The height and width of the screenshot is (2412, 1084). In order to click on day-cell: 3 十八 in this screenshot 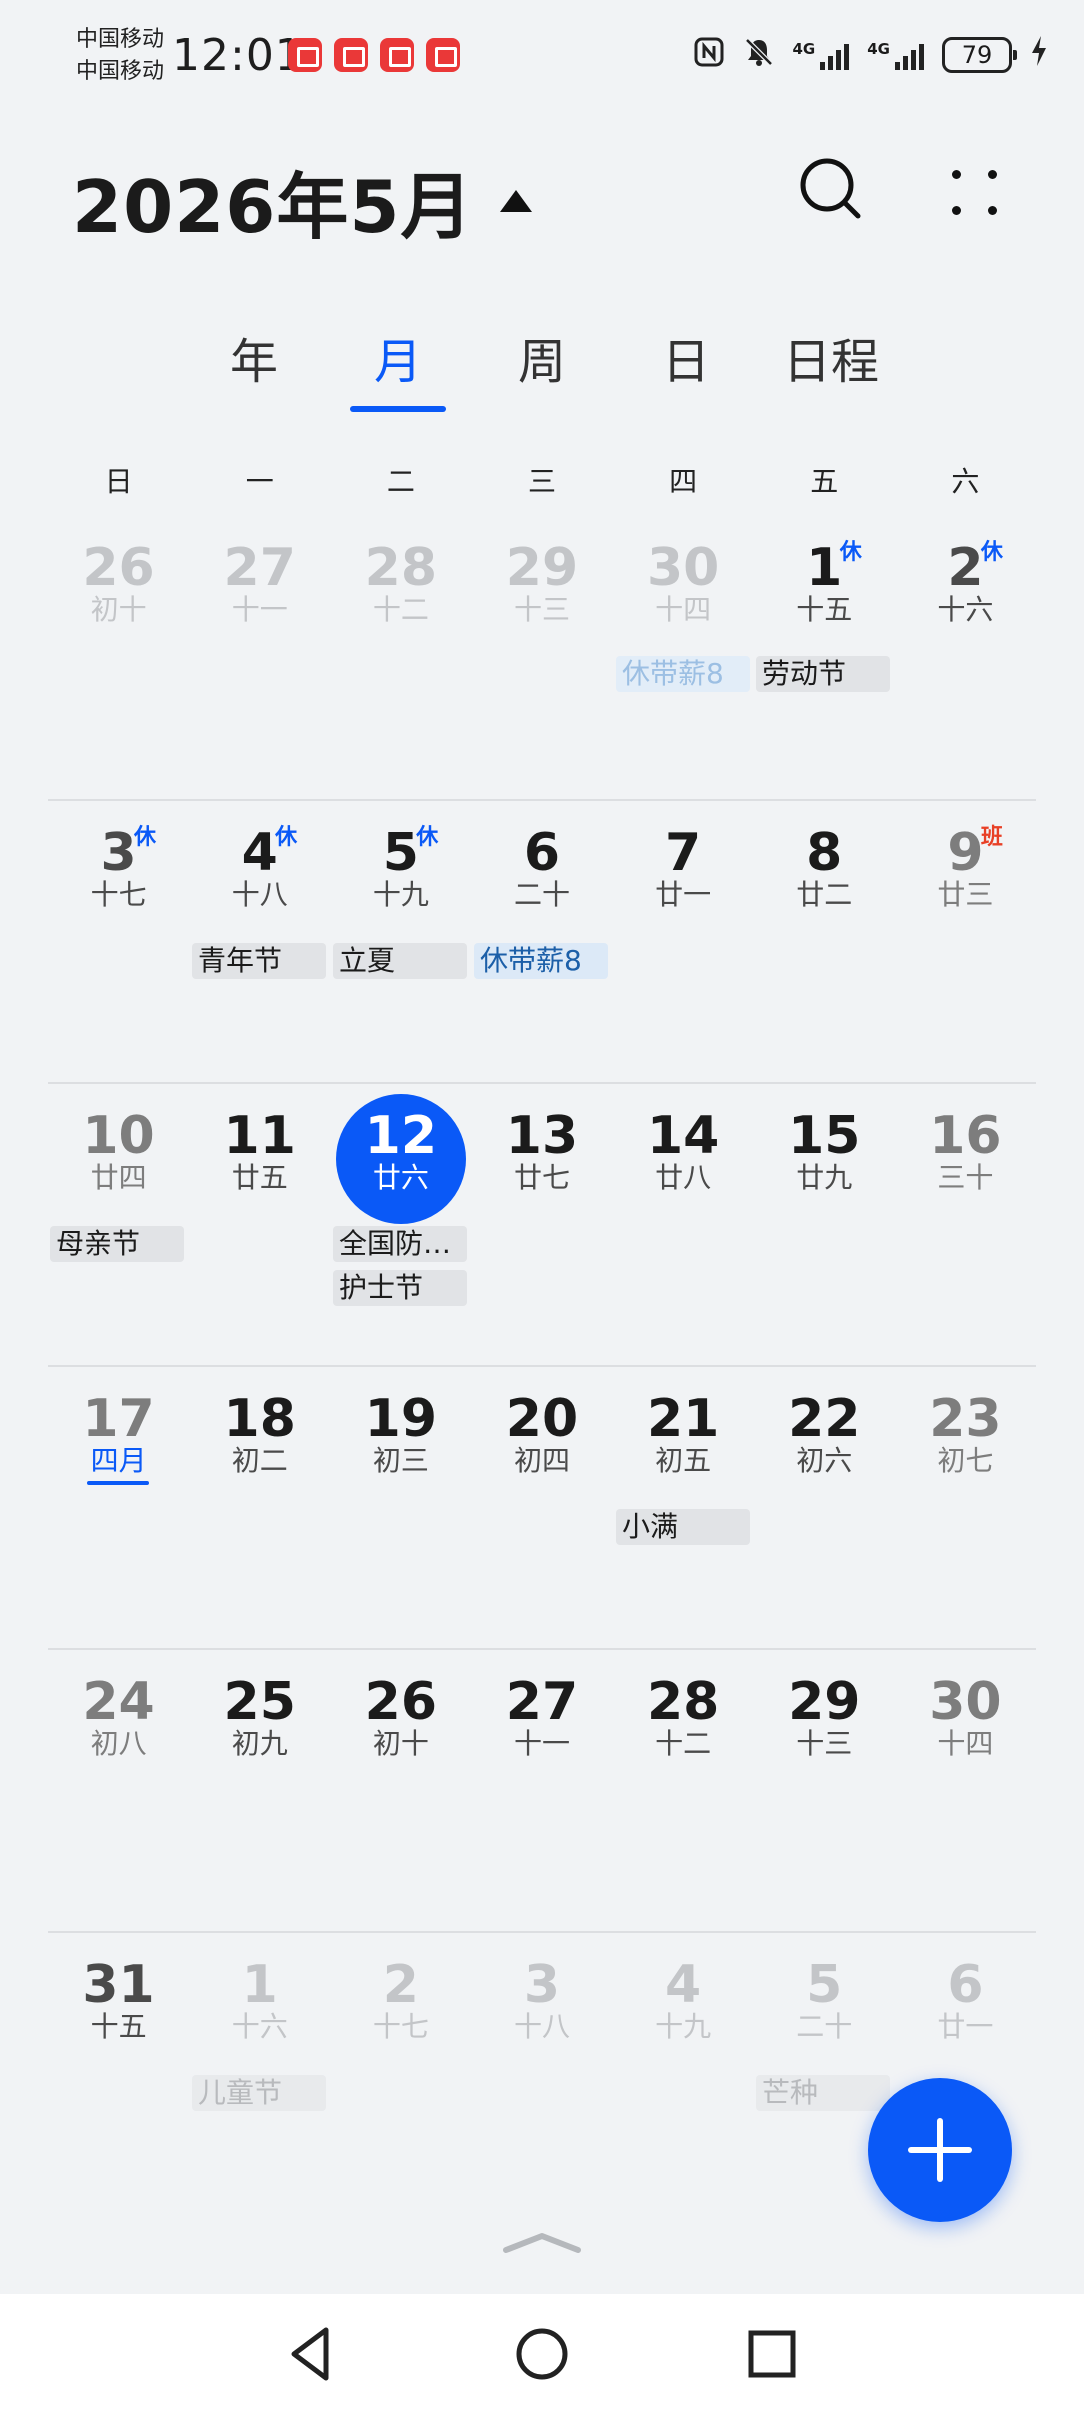, I will do `click(541, 2073)`.